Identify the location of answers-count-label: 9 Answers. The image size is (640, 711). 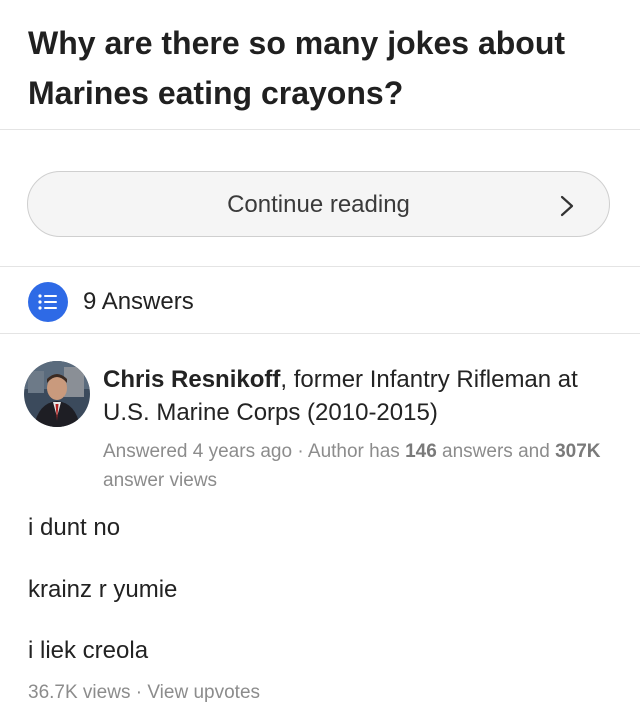
(138, 301).